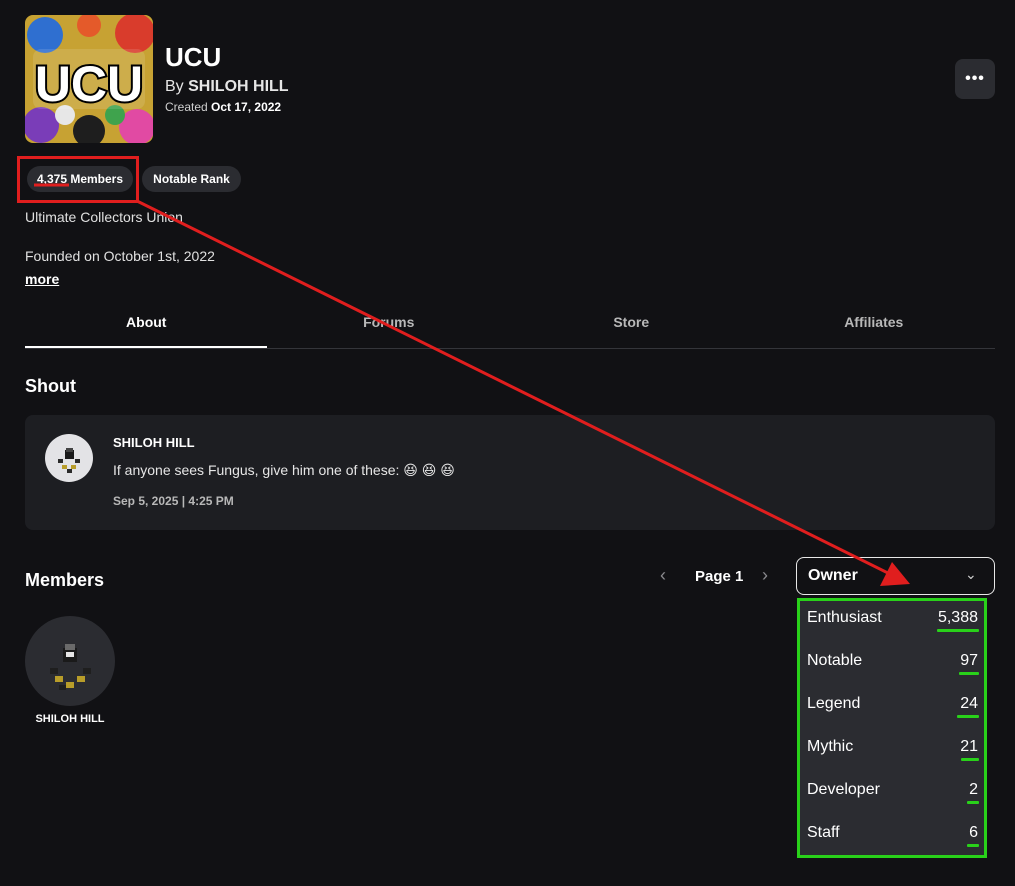  I want to click on rank-badge: Notable Rank, so click(191, 179).